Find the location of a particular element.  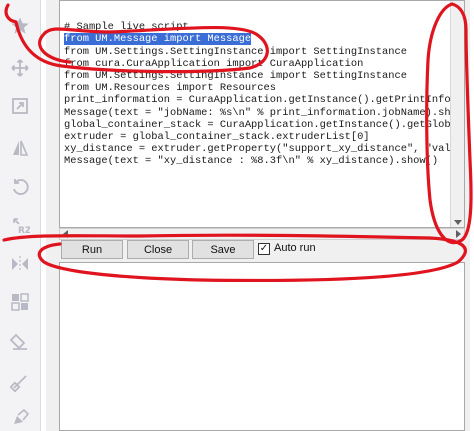

scroll-down-icon is located at coordinates (458, 222).